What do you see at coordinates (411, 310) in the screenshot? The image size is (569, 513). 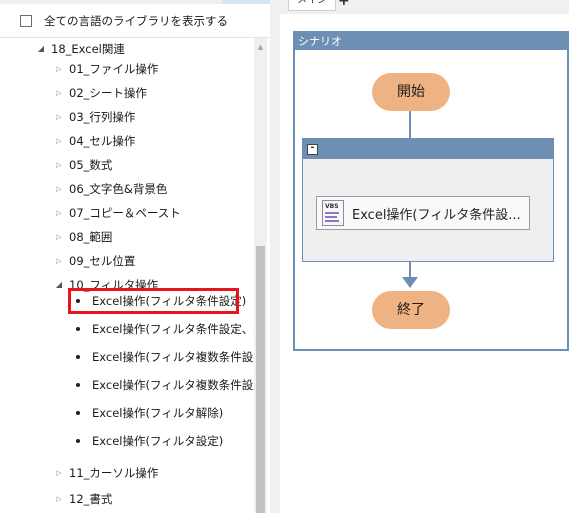 I see `end-node: 終了` at bounding box center [411, 310].